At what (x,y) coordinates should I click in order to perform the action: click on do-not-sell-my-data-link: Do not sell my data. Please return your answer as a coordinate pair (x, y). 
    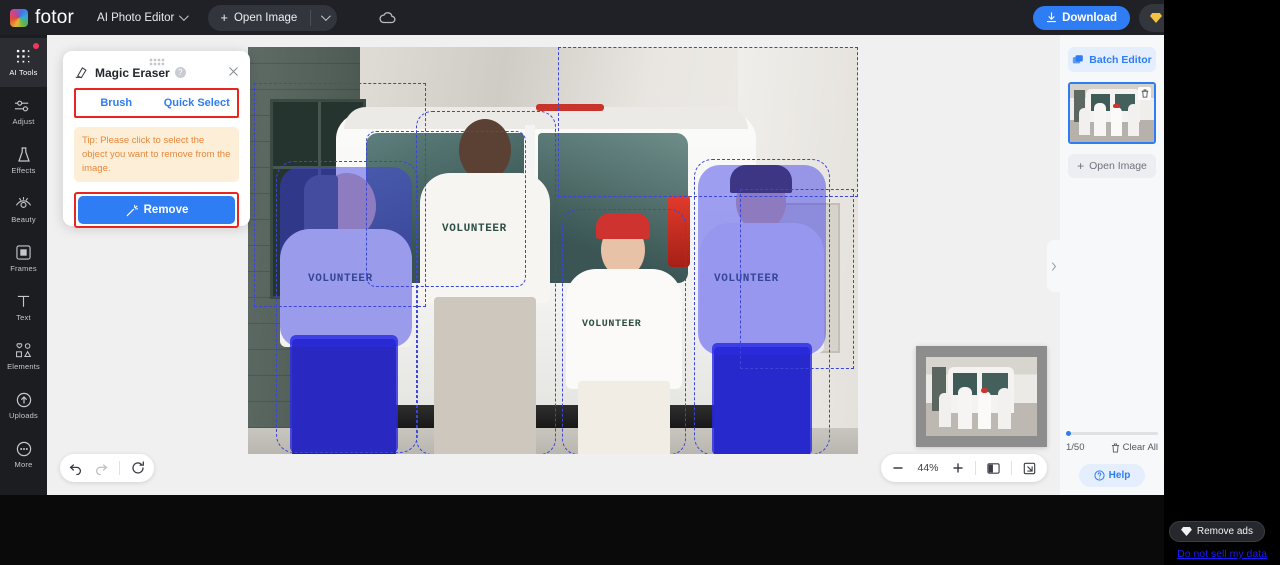
    Looking at the image, I should click on (1222, 554).